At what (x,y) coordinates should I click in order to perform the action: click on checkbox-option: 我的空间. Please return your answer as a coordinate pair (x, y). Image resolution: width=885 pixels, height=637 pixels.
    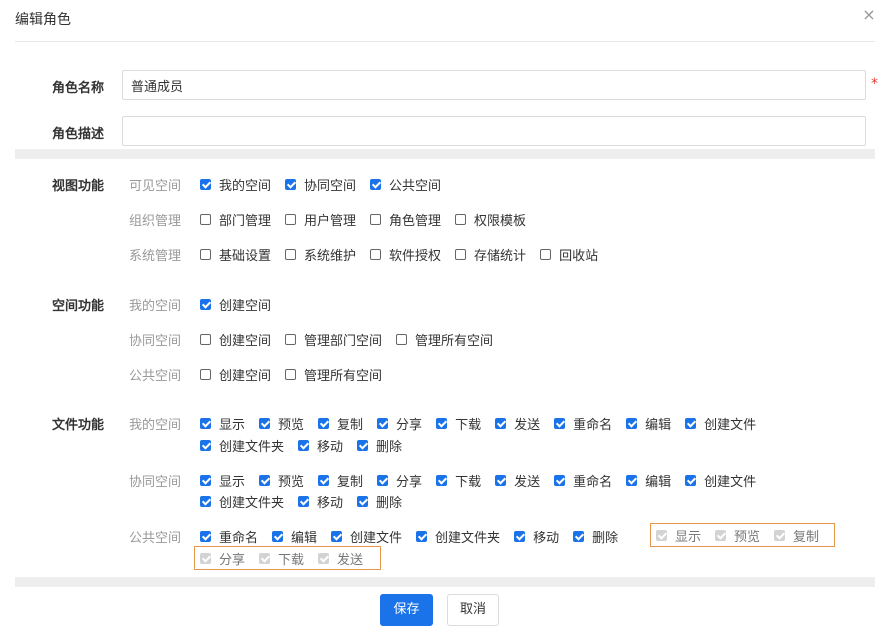
    Looking at the image, I should click on (235, 184).